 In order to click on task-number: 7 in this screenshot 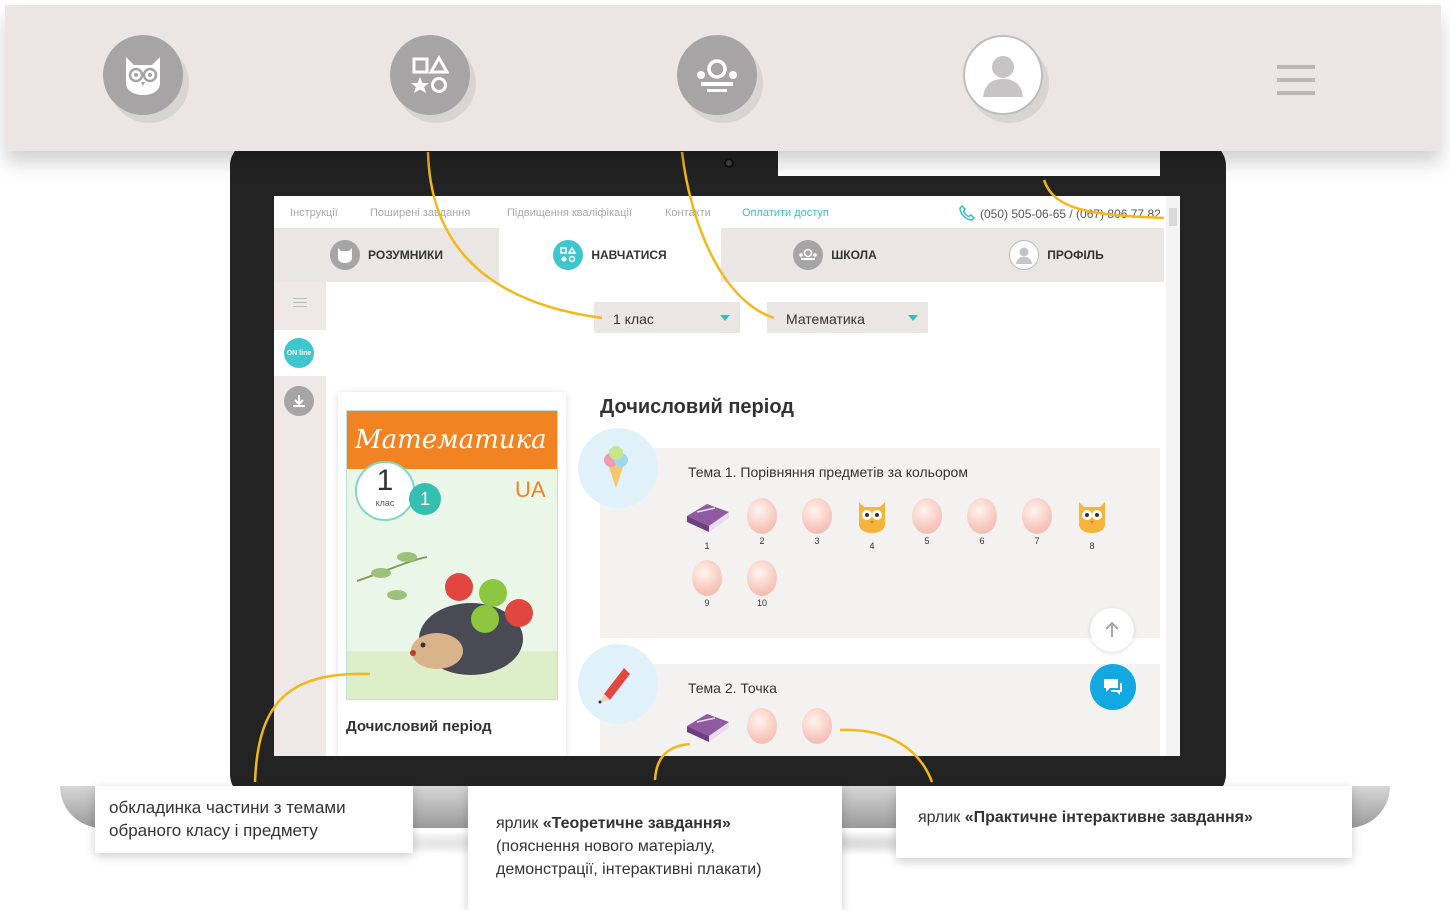, I will do `click(1037, 541)`.